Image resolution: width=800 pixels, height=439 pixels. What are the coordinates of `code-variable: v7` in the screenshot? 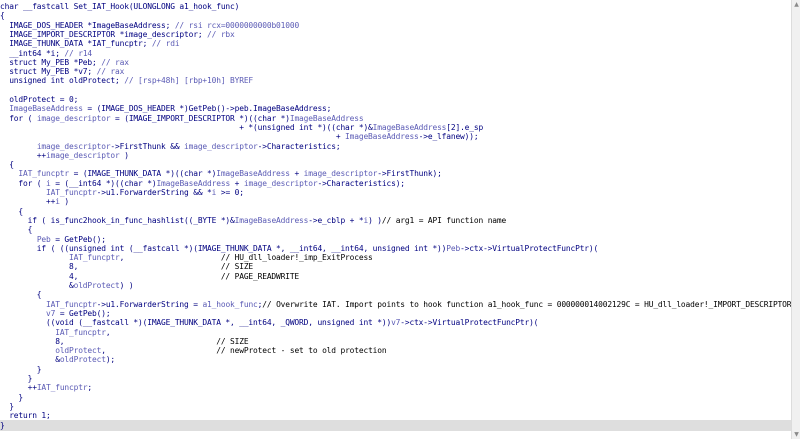 It's located at (396, 323).